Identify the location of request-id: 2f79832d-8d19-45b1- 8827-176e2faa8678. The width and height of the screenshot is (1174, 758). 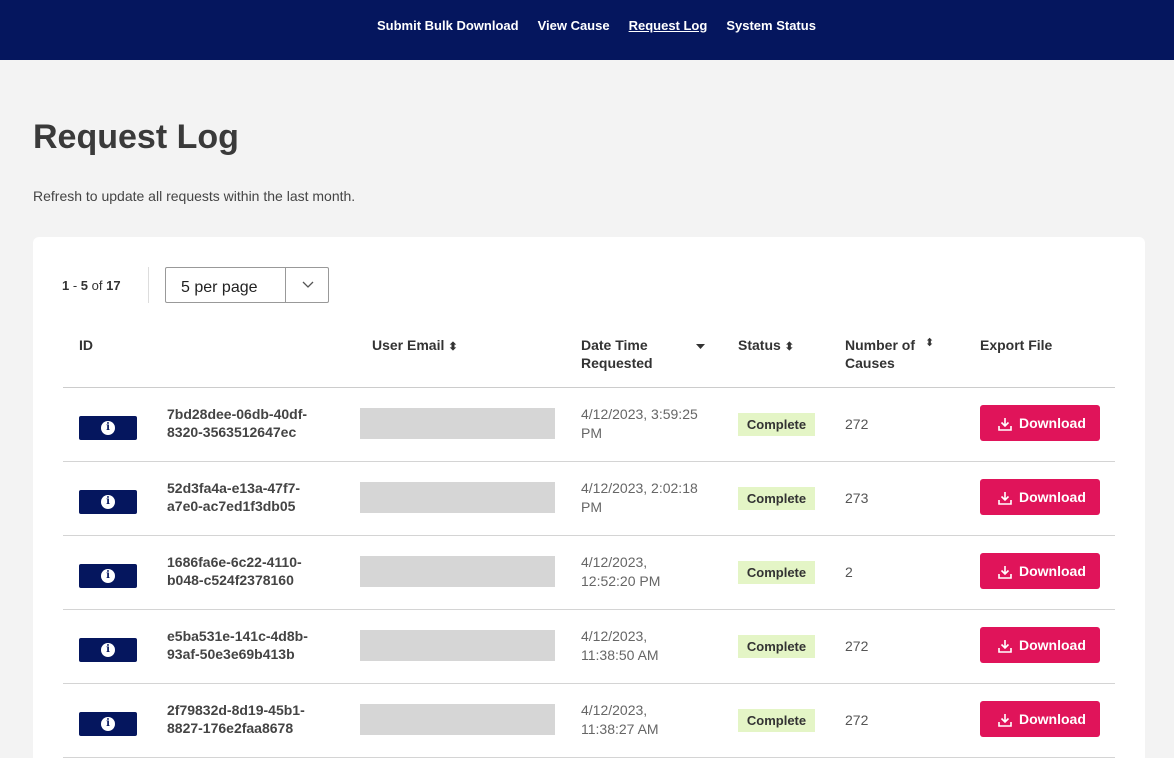
(236, 719).